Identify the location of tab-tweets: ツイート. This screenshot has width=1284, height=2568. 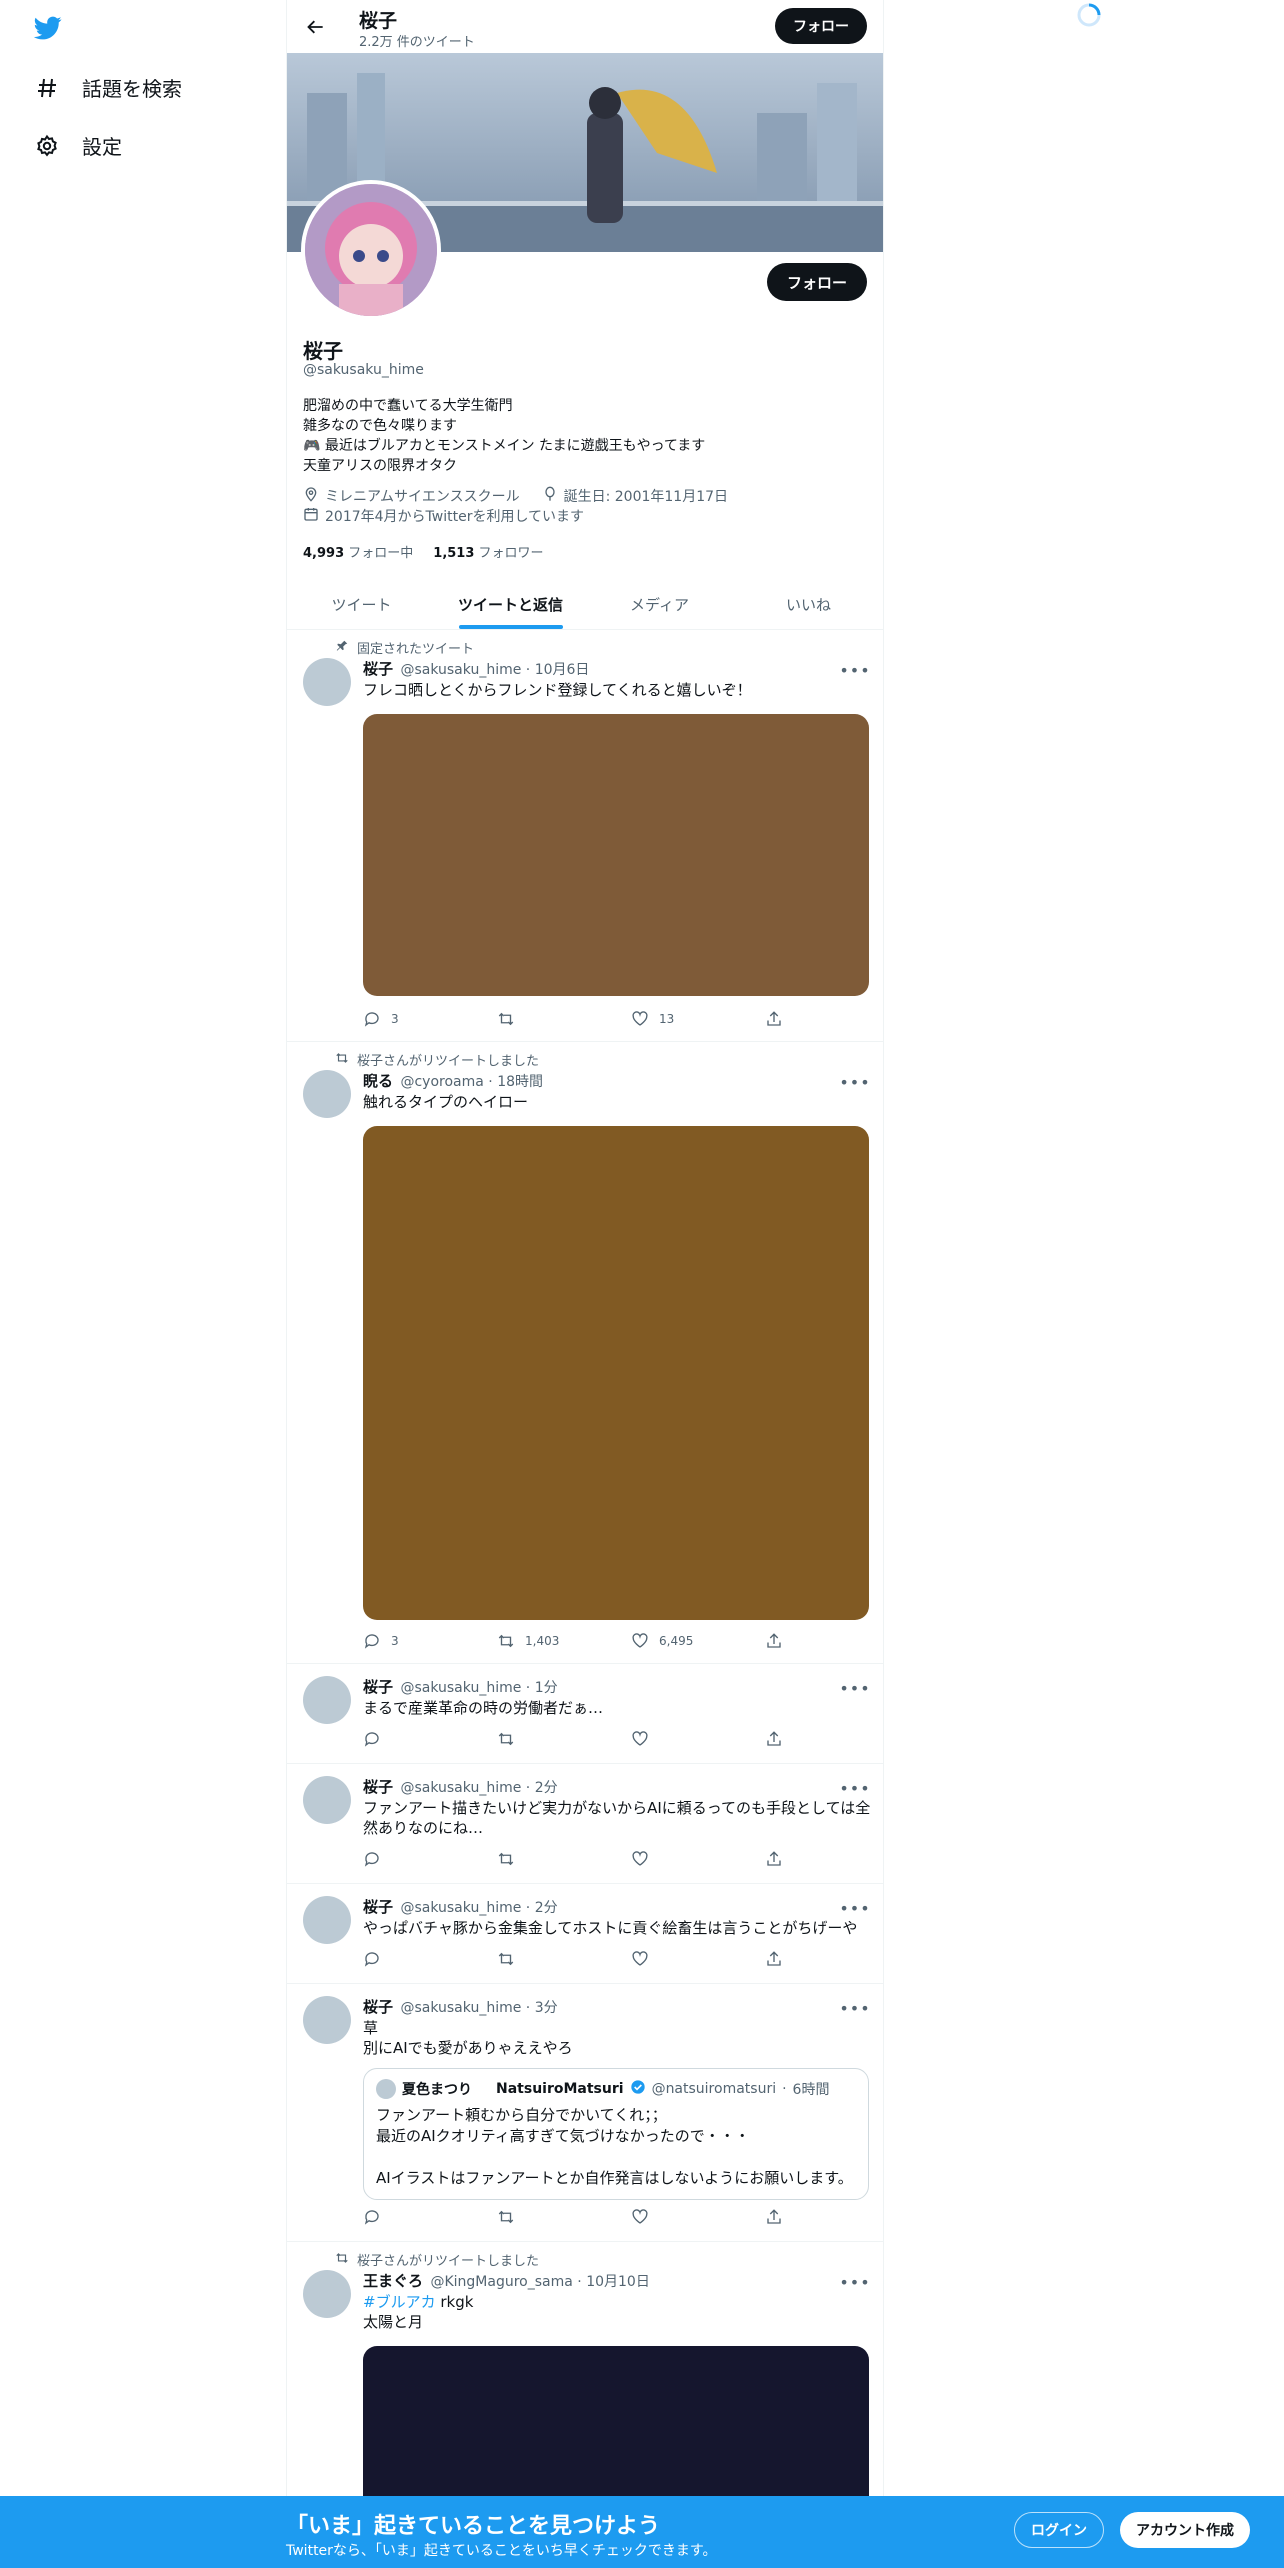
(361, 604).